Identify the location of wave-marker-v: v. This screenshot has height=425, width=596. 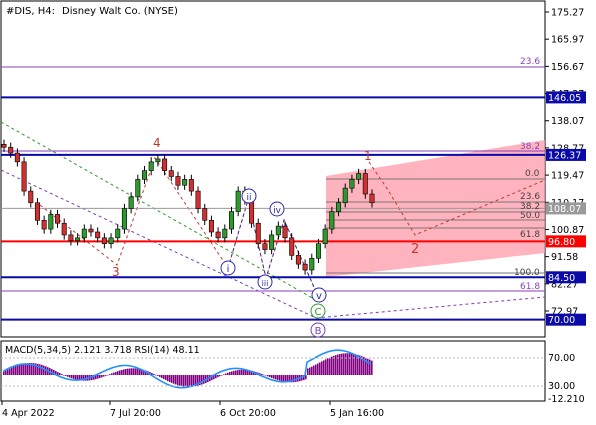
(319, 295).